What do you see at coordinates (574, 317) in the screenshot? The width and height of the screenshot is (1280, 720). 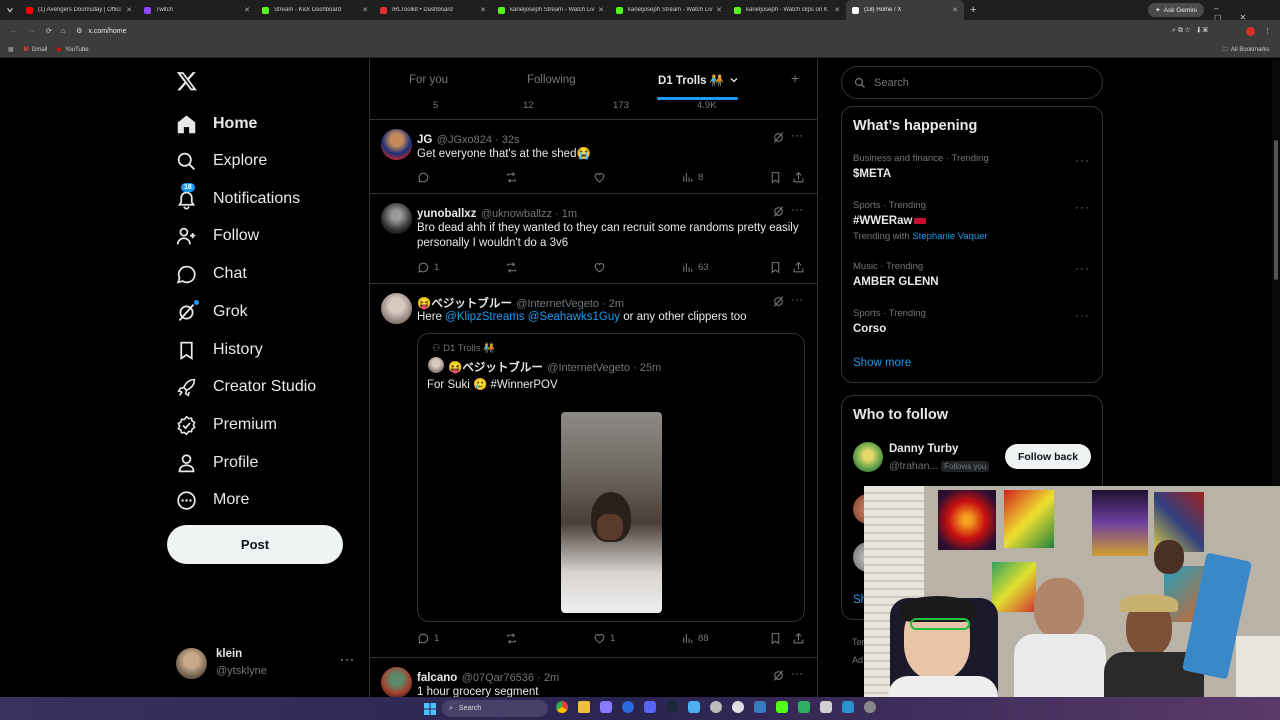 I see `mention-link: @Seahawks1Guy` at bounding box center [574, 317].